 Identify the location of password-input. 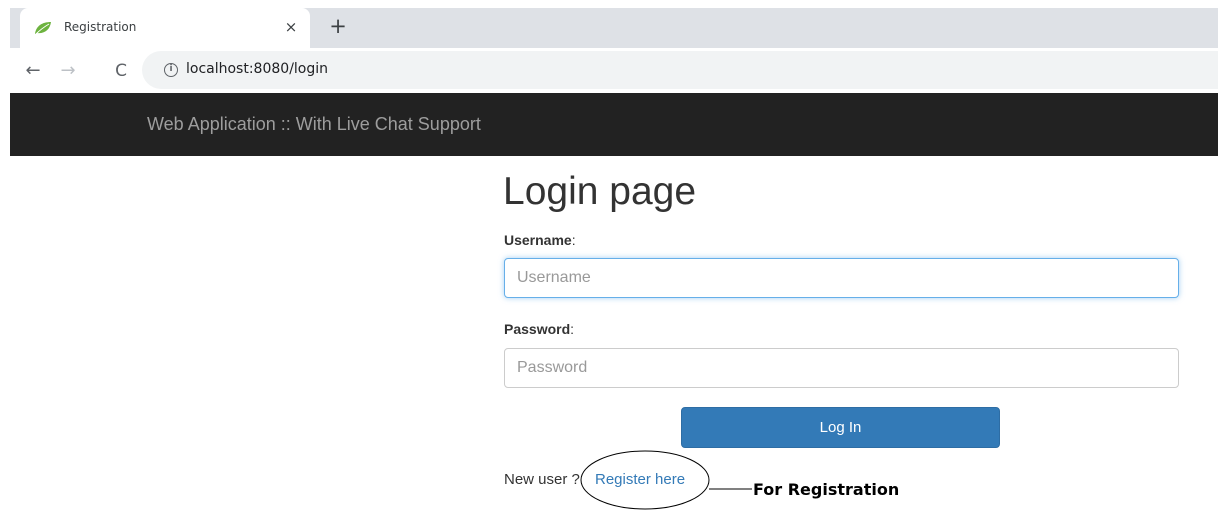
(841, 368).